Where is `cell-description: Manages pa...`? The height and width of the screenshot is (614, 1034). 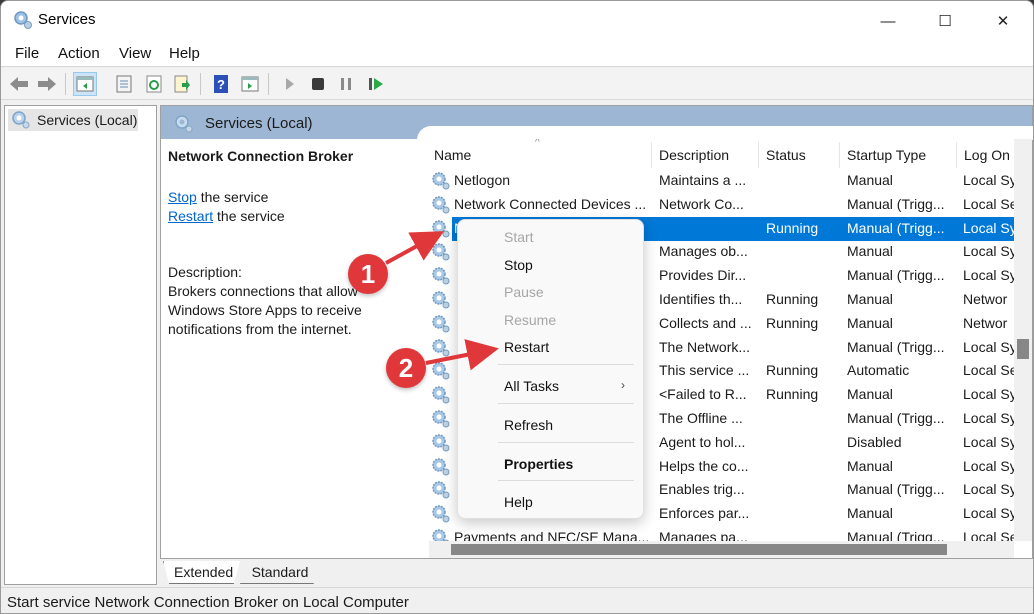 cell-description: Manages pa... is located at coordinates (703, 535).